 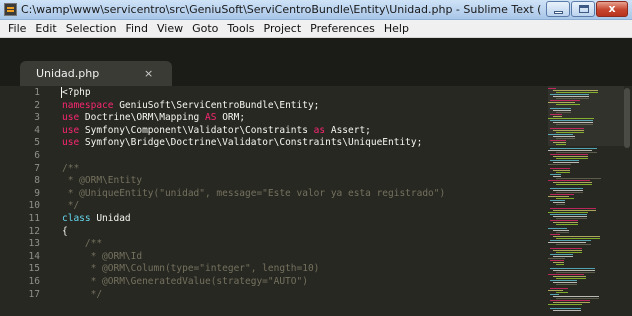 What do you see at coordinates (170, 28) in the screenshot?
I see `menu-view: View` at bounding box center [170, 28].